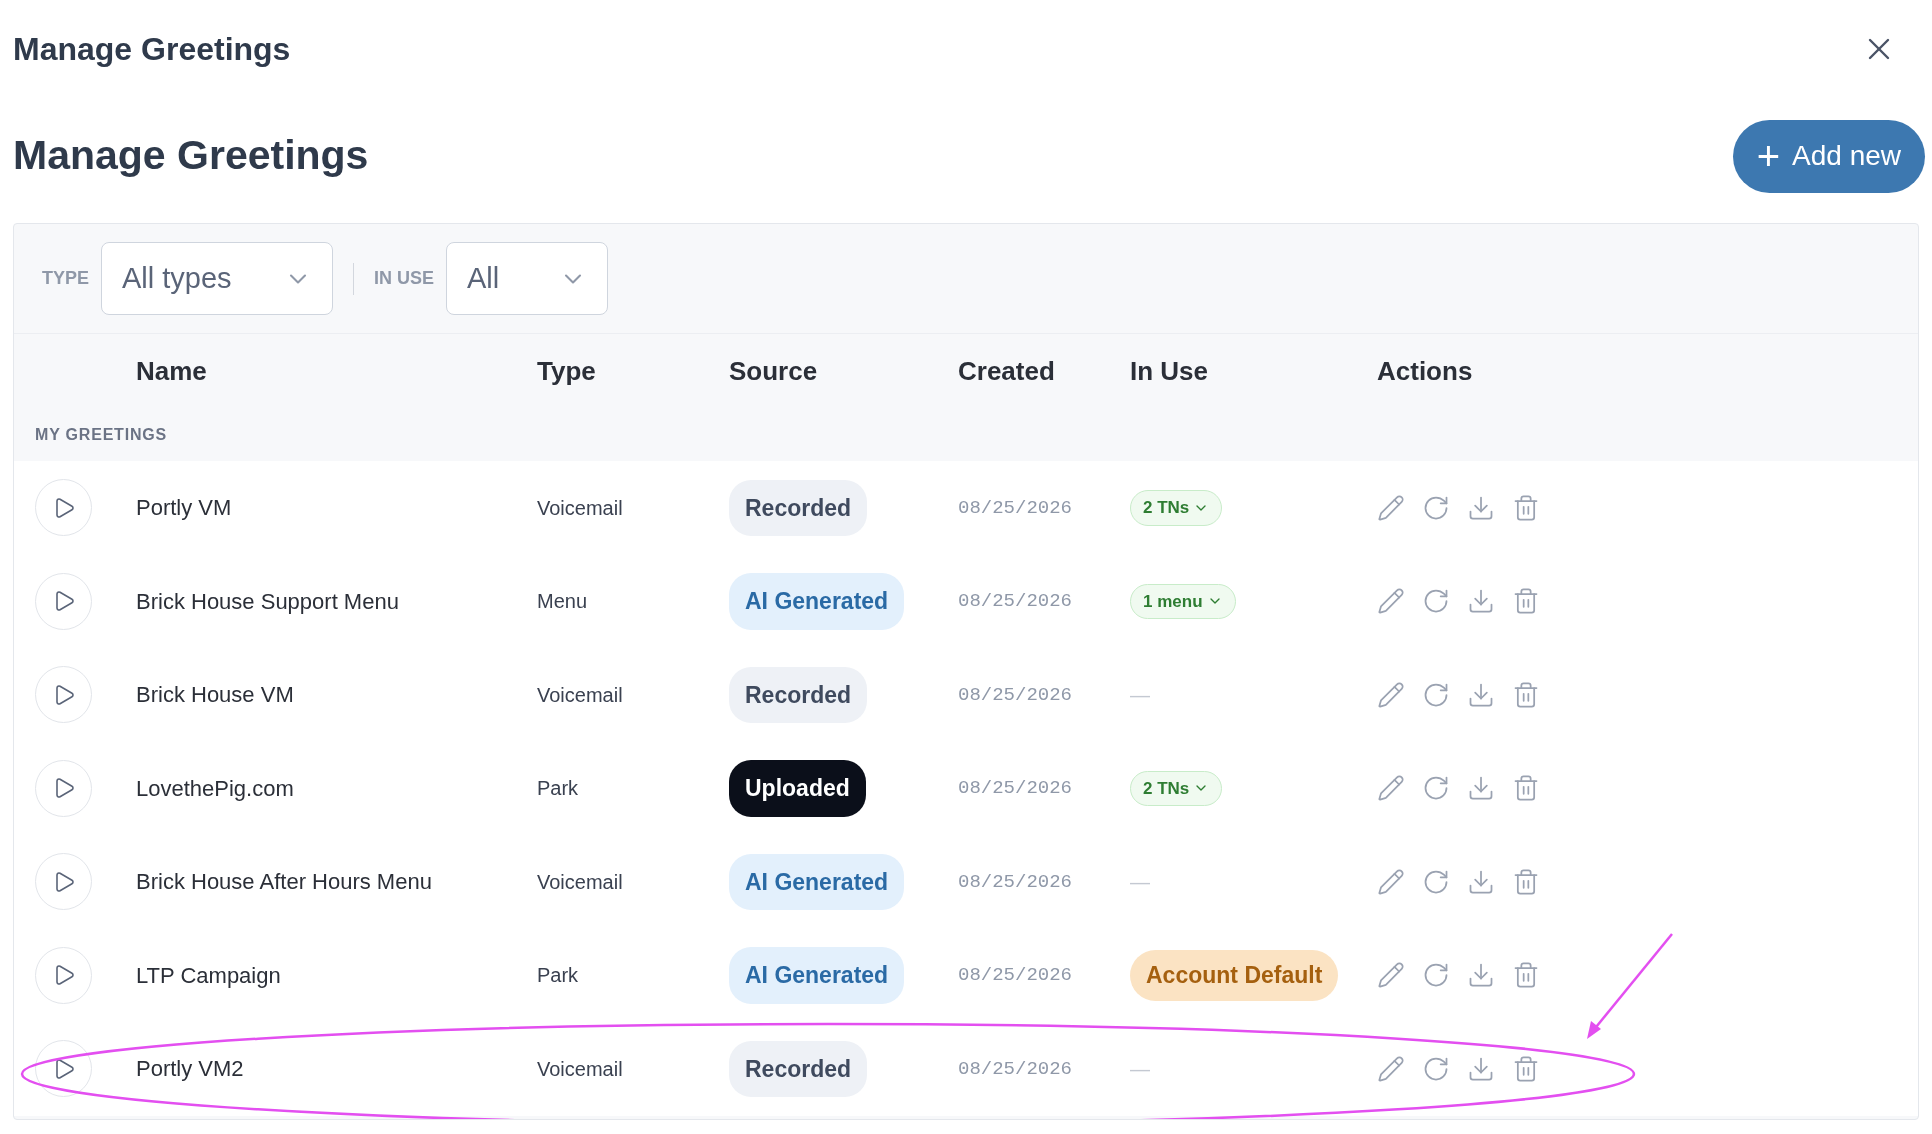 The image size is (1932, 1134). I want to click on filter-label: TYPE, so click(65, 278).